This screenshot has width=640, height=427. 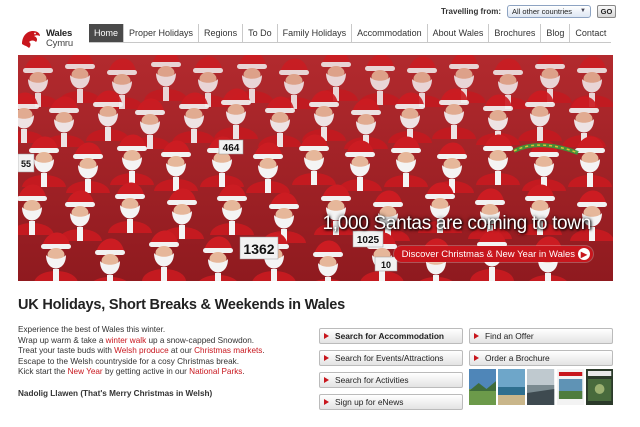 What do you see at coordinates (391, 380) in the screenshot?
I see `search-activities-button: Search for Activities` at bounding box center [391, 380].